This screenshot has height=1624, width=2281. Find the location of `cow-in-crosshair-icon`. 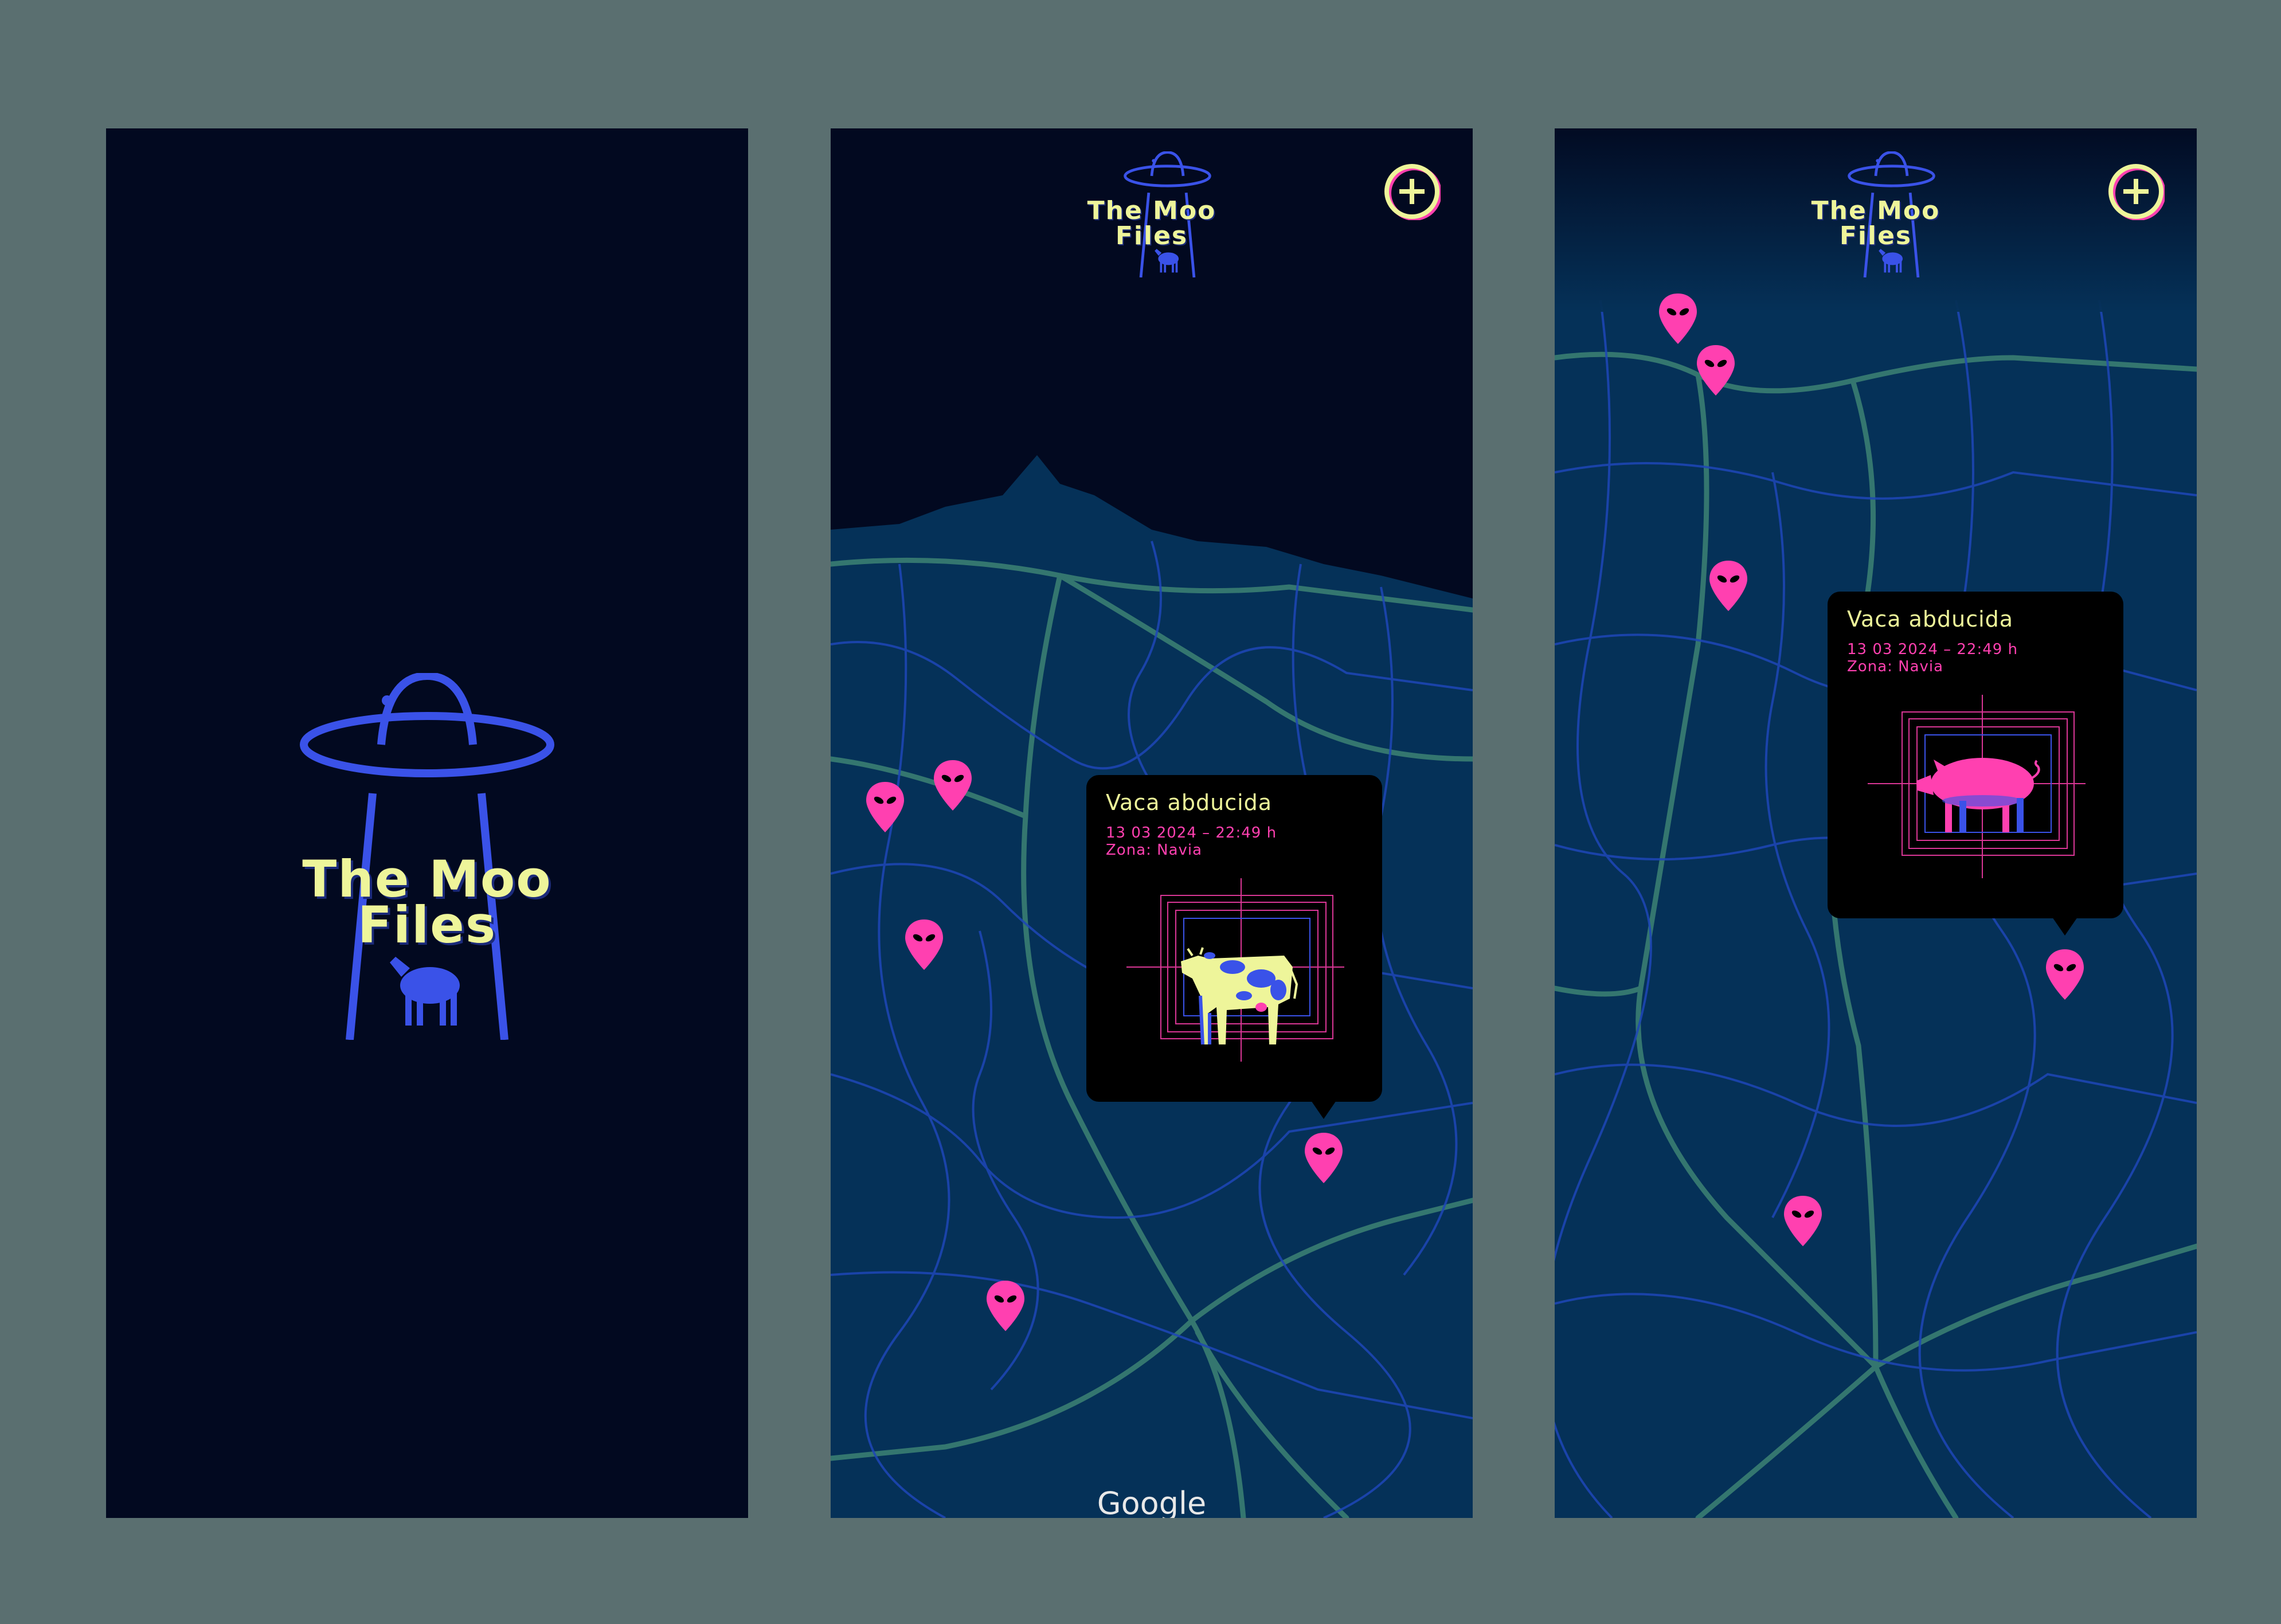

cow-in-crosshair-icon is located at coordinates (1235, 970).